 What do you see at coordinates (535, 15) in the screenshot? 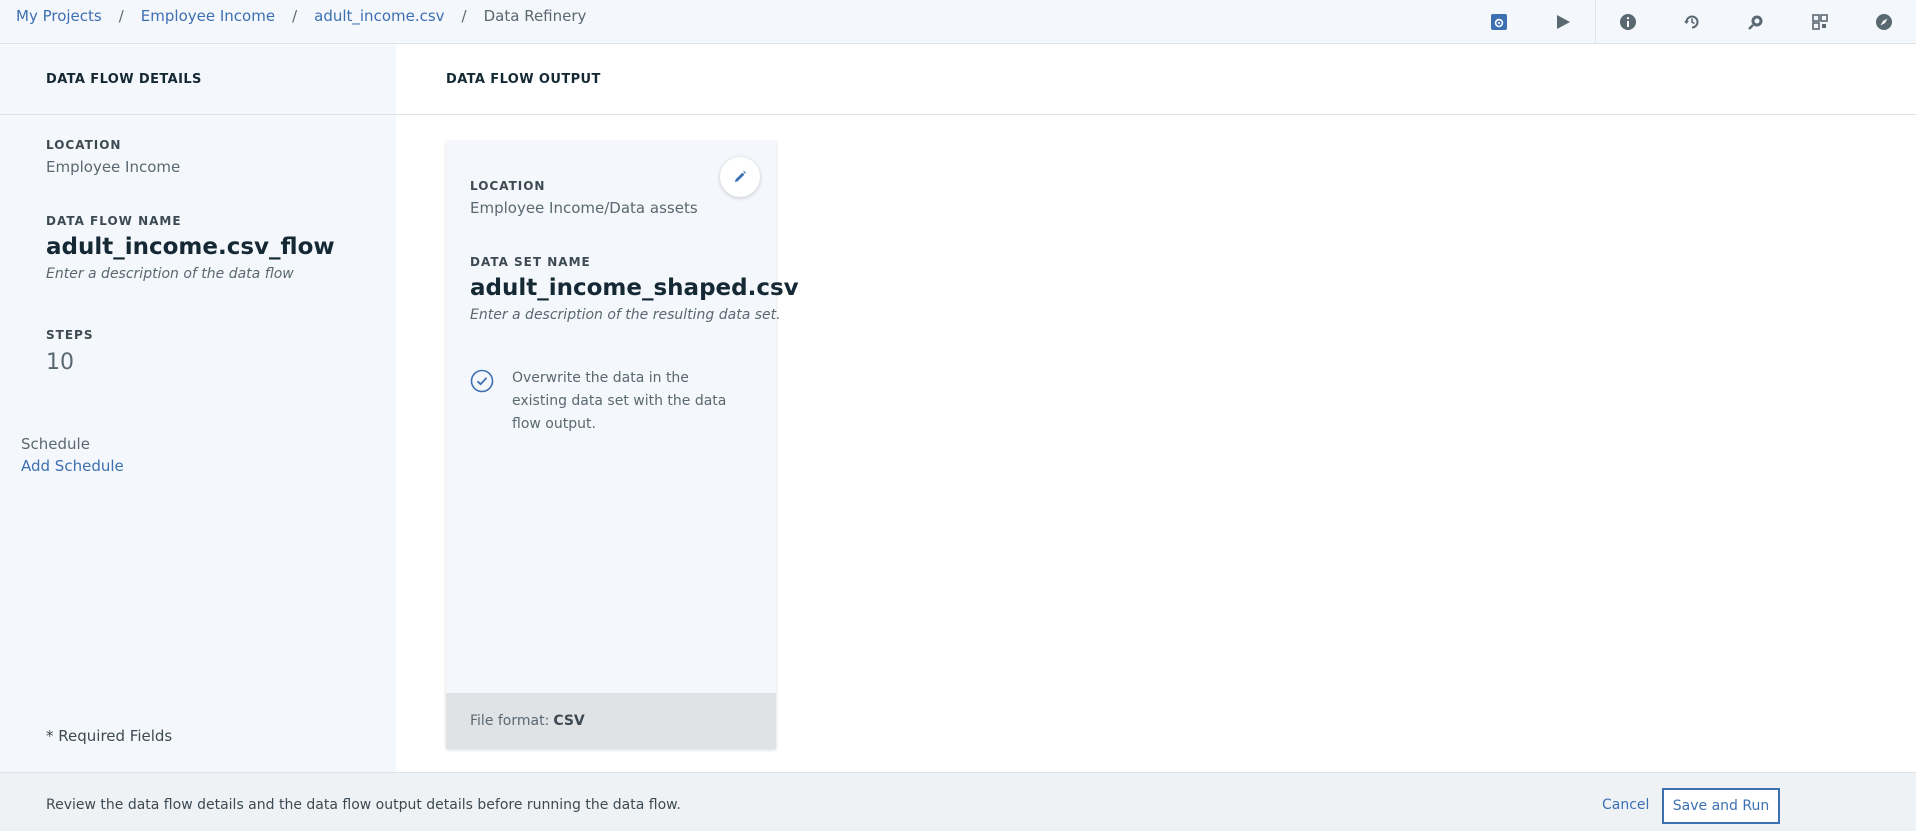
I see `breadcrumb-current: Data Refinery` at bounding box center [535, 15].